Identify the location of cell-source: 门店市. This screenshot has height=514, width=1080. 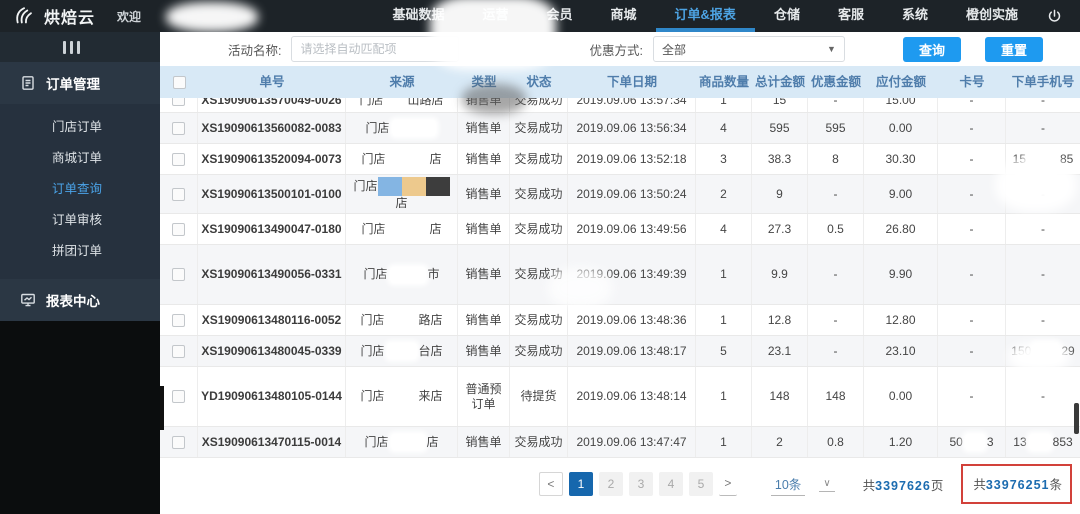
(402, 274).